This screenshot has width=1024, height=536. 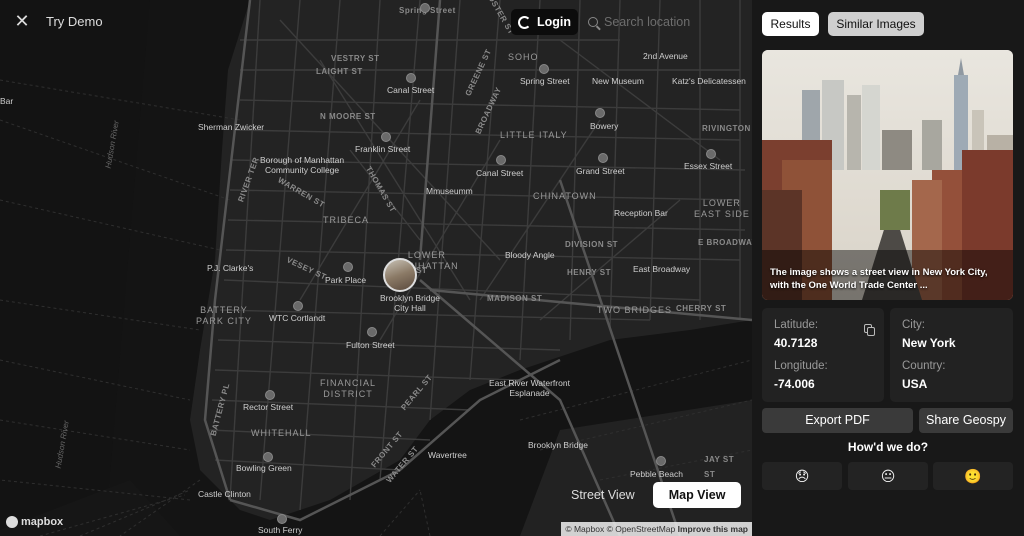 I want to click on map-label: Bar, so click(x=7, y=101).